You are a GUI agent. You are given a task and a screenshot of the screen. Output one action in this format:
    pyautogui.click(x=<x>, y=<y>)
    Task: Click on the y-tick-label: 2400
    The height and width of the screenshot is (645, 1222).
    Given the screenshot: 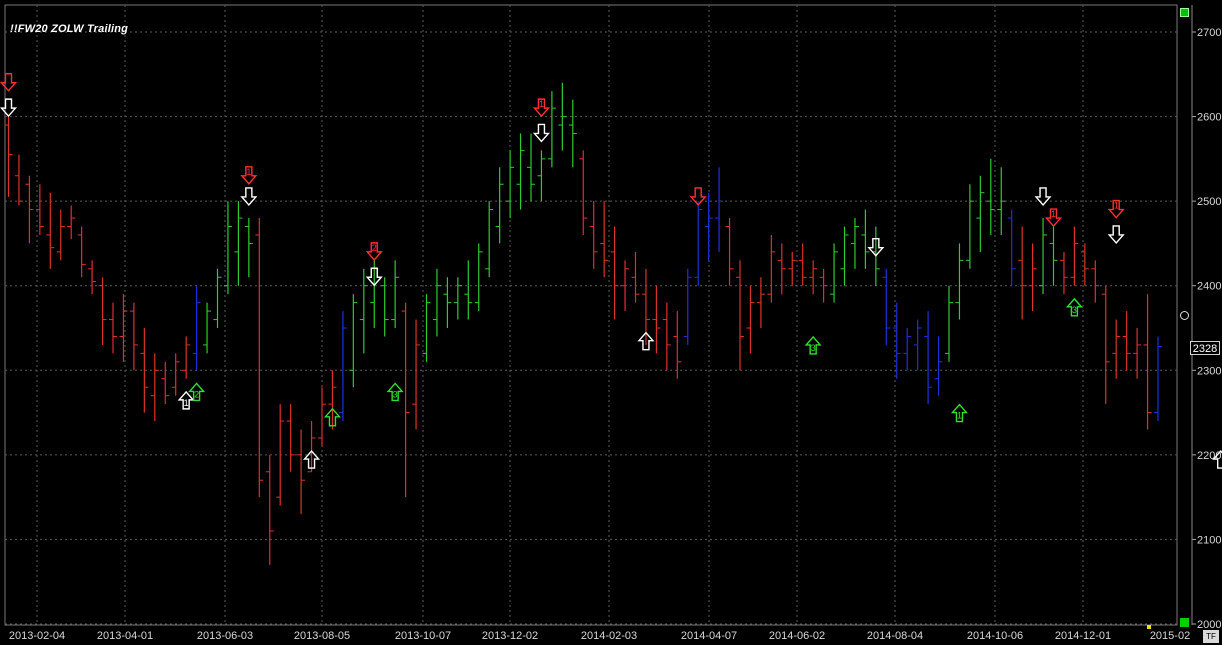 What is the action you would take?
    pyautogui.click(x=1209, y=287)
    